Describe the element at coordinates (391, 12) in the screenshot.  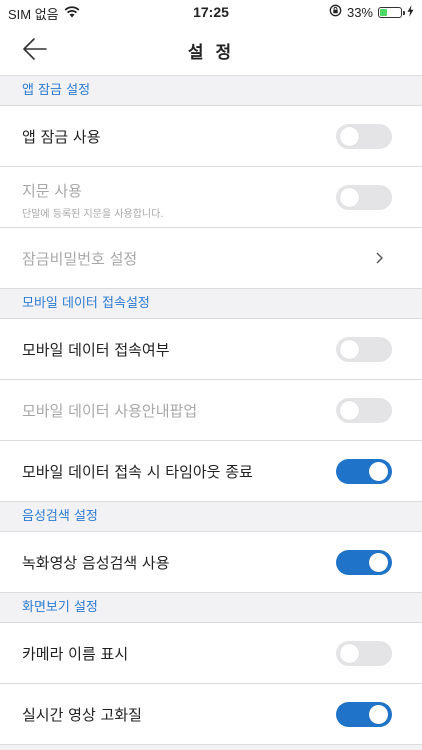
I see `battery-icon` at that location.